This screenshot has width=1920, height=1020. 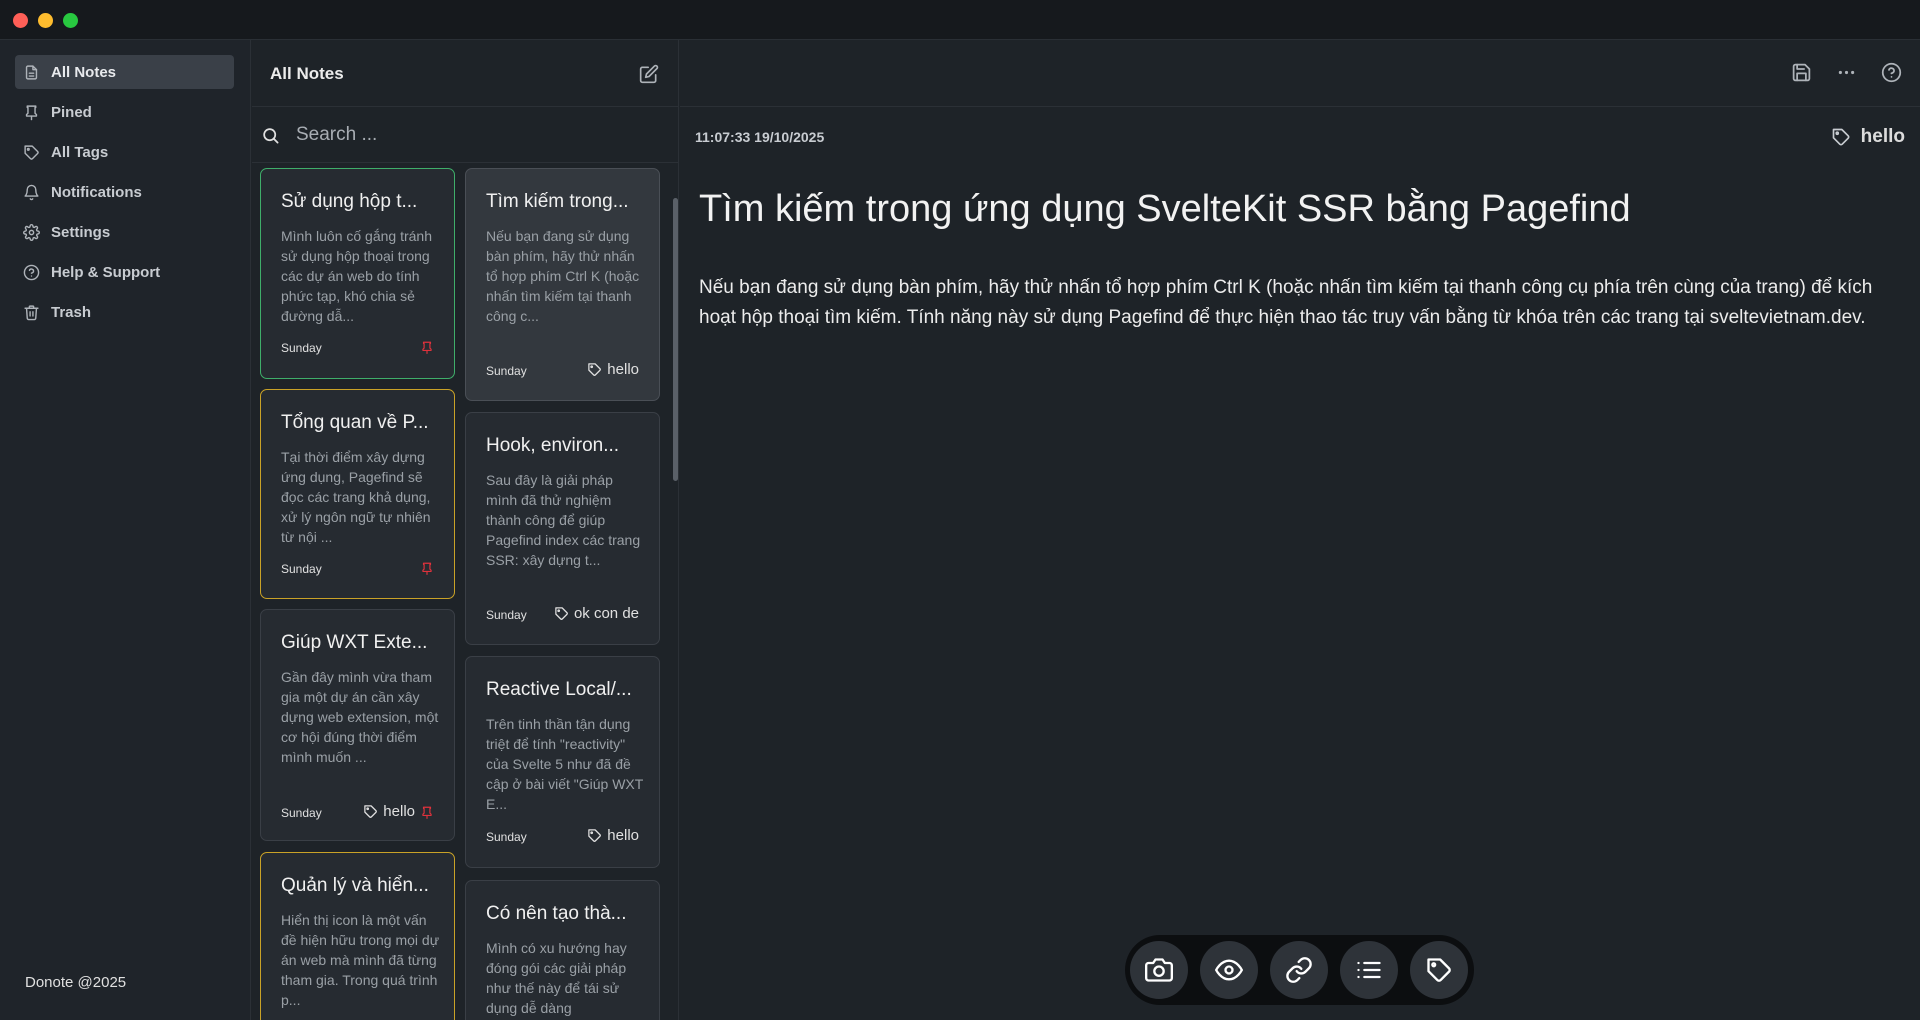 What do you see at coordinates (76, 982) in the screenshot?
I see `footer-copyright: Donote @2025` at bounding box center [76, 982].